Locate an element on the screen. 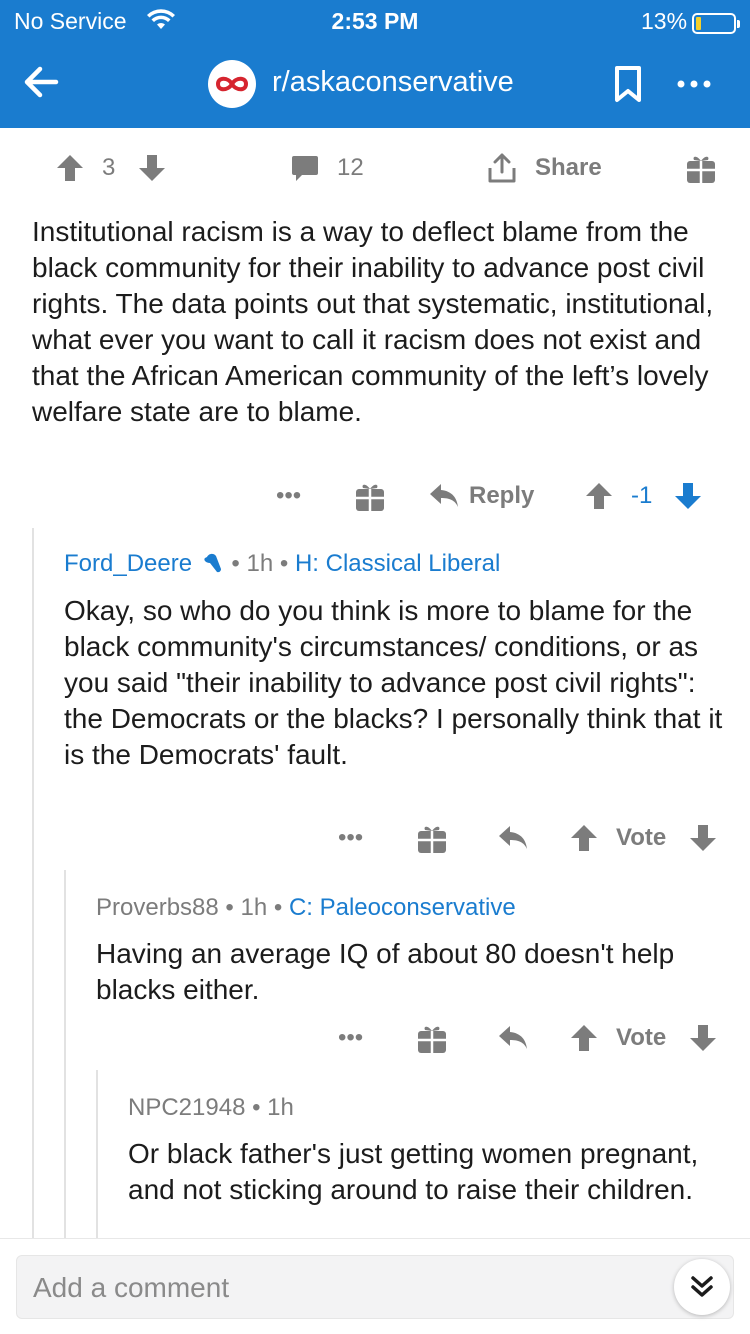  jump-down-icon is located at coordinates (702, 1286).